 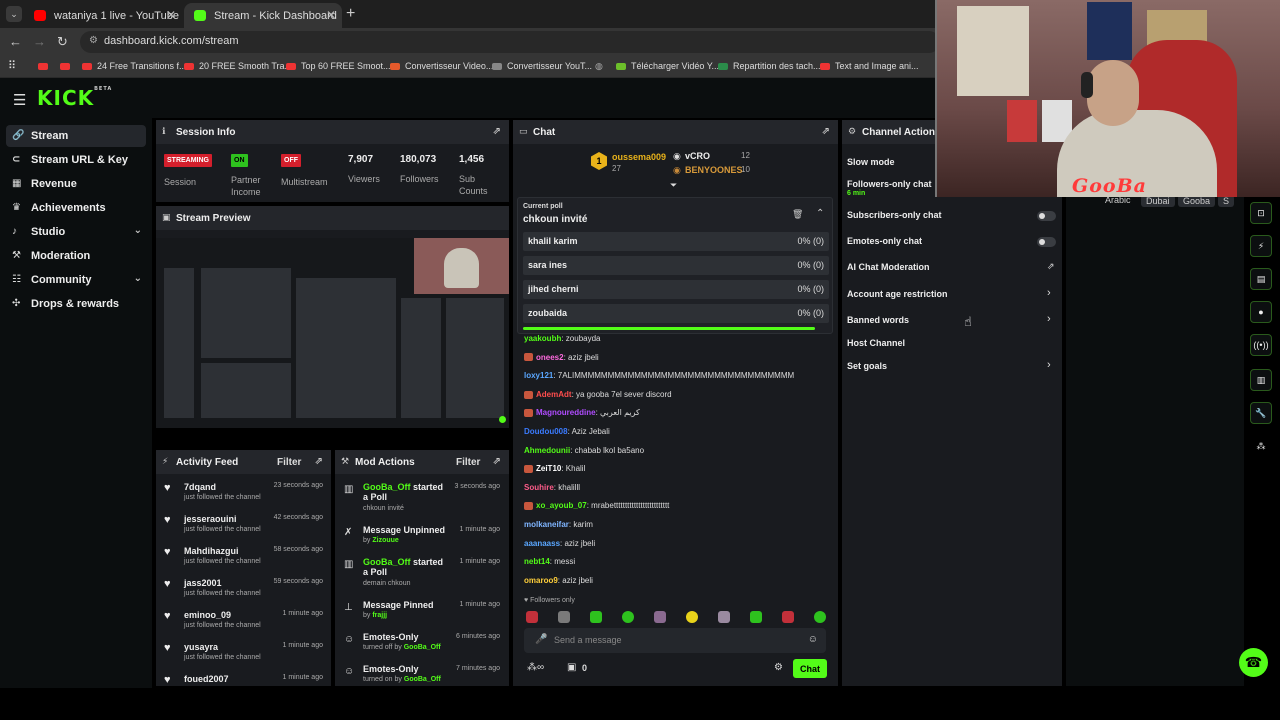 What do you see at coordinates (810, 668) in the screenshot?
I see `send-chat-button: Chat` at bounding box center [810, 668].